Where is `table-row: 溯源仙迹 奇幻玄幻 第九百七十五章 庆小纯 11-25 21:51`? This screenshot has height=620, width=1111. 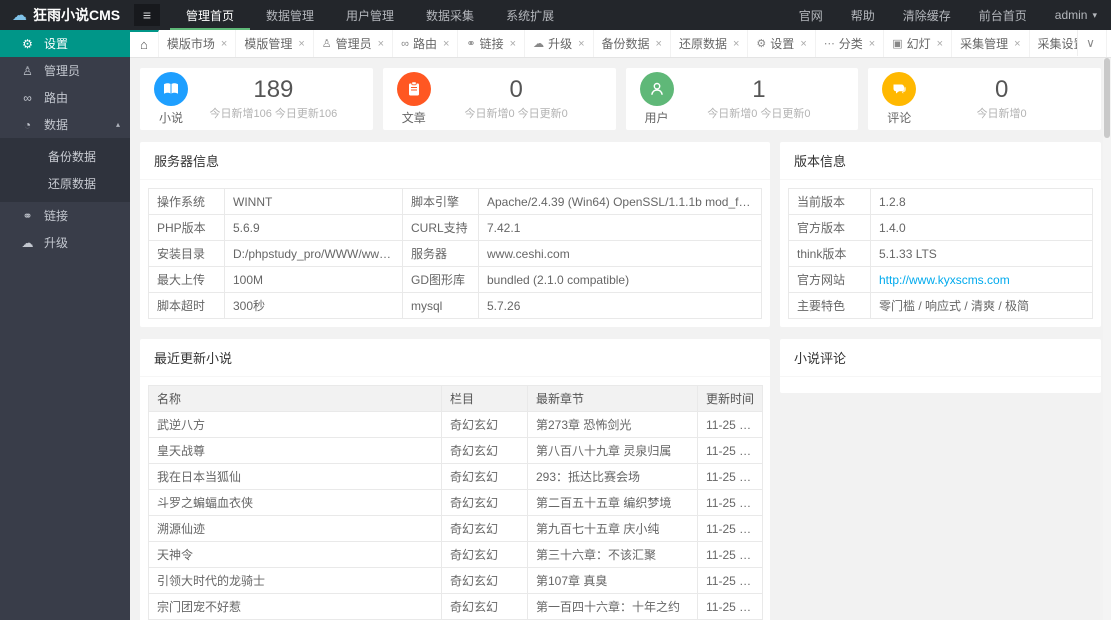 table-row: 溯源仙迹 奇幻玄幻 第九百七十五章 庆小纯 11-25 21:51 is located at coordinates (455, 528).